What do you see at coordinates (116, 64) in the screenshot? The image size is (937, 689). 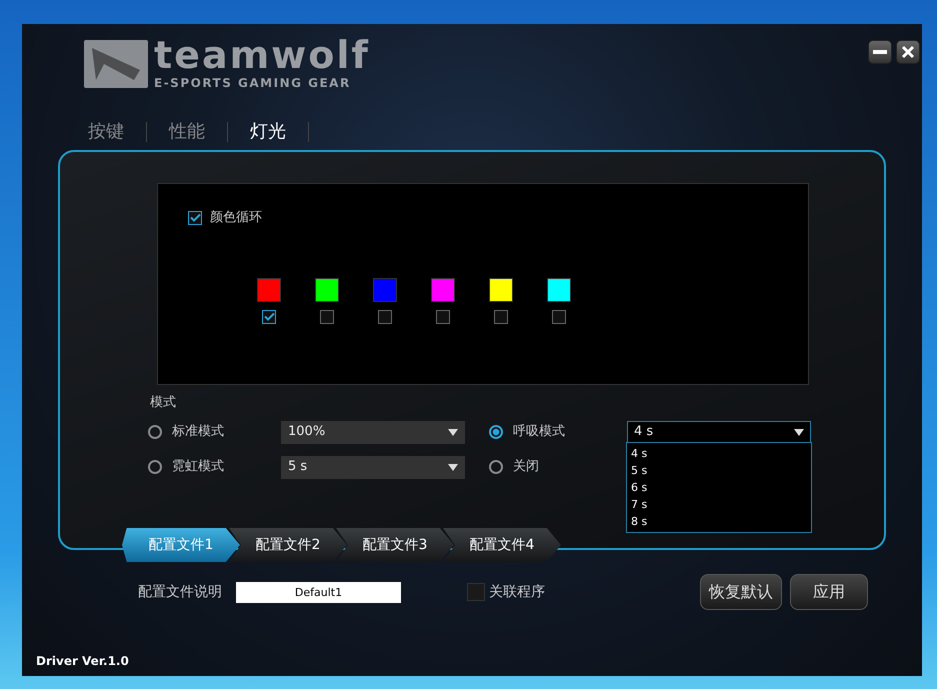 I see `logo-icon` at bounding box center [116, 64].